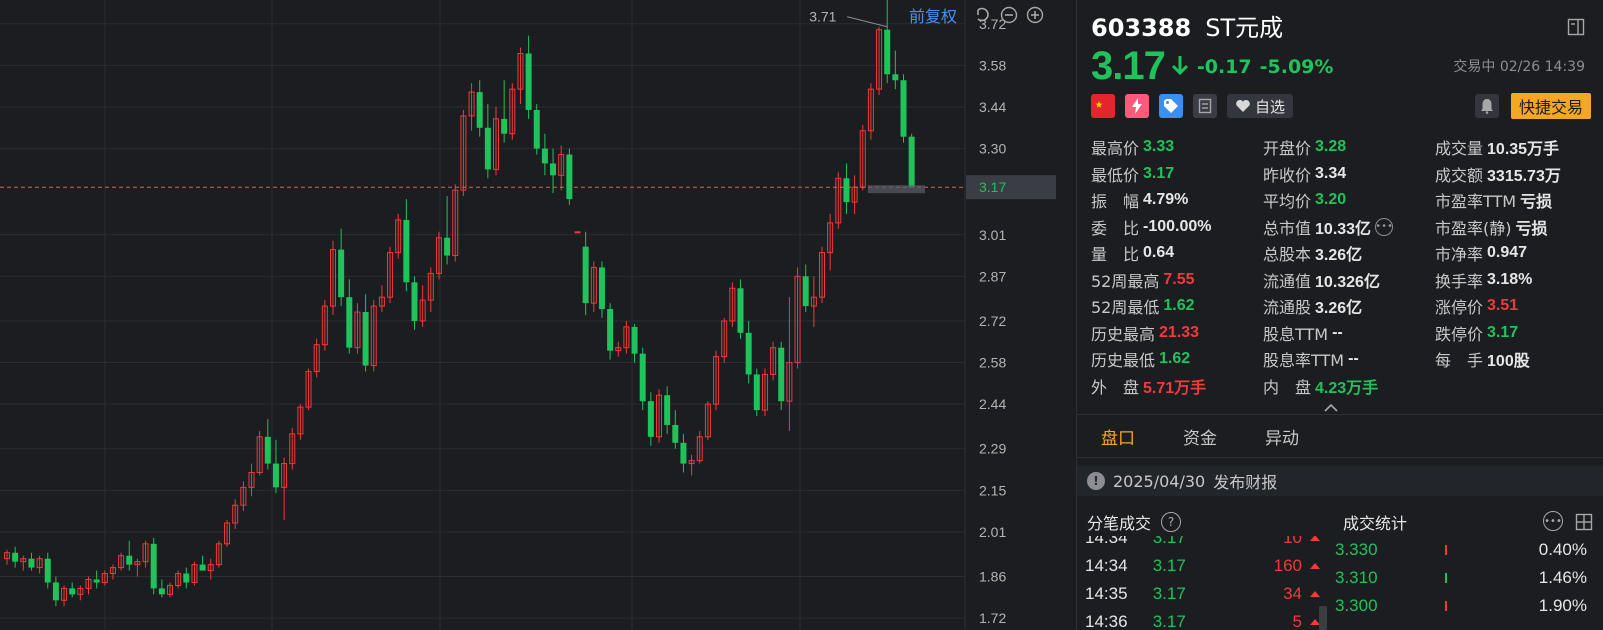 Image resolution: width=1603 pixels, height=630 pixels. Describe the element at coordinates (992, 65) in the screenshot. I see `y-tick-label: 3.58` at that location.